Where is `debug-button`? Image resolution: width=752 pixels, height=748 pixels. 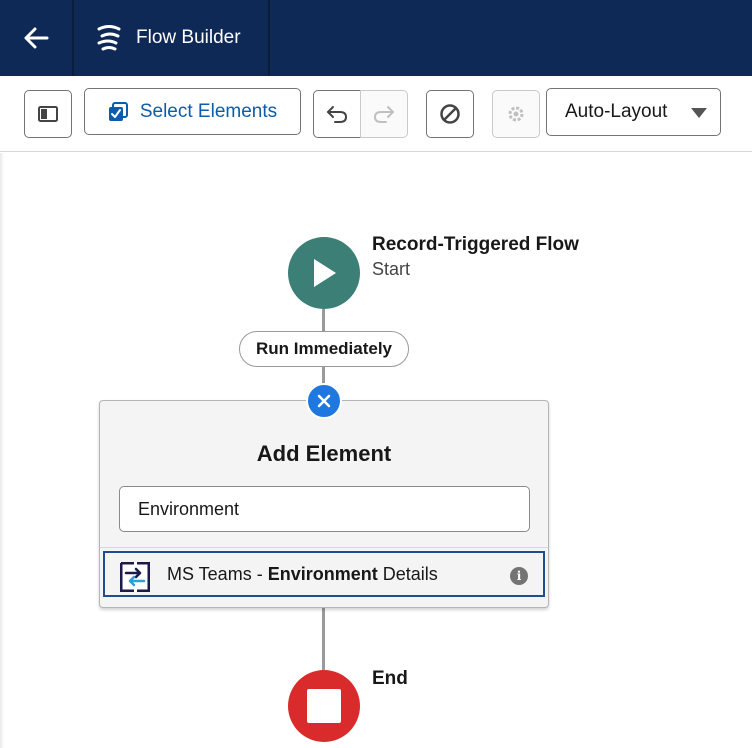
debug-button is located at coordinates (450, 114).